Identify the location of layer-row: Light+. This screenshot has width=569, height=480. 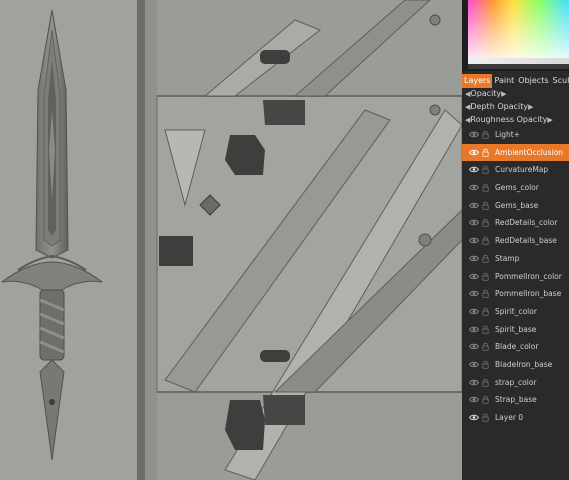
(515, 135).